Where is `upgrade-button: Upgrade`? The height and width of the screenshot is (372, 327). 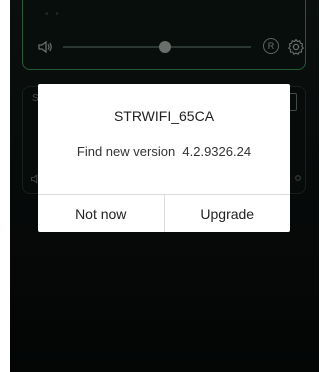
upgrade-button: Upgrade is located at coordinates (227, 213).